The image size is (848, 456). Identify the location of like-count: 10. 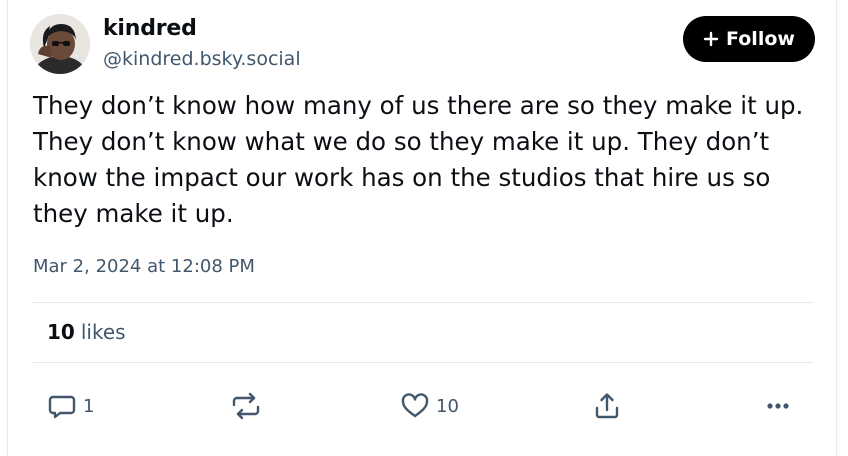
(447, 406).